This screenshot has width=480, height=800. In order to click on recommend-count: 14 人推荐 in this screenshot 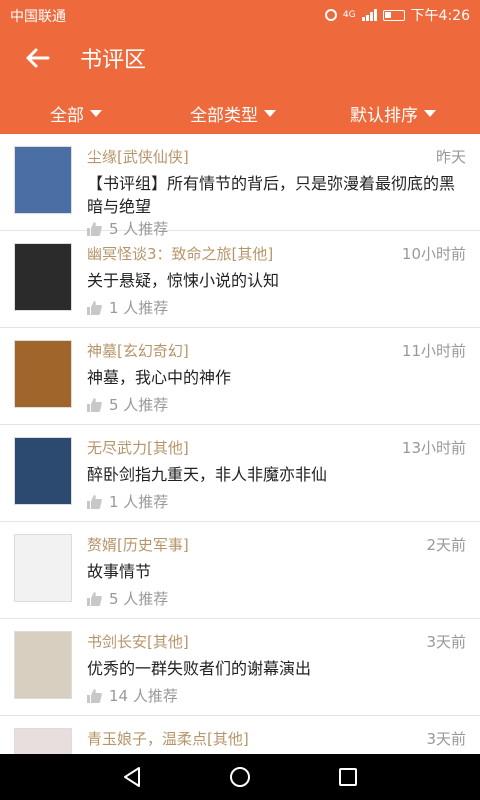, I will do `click(132, 695)`.